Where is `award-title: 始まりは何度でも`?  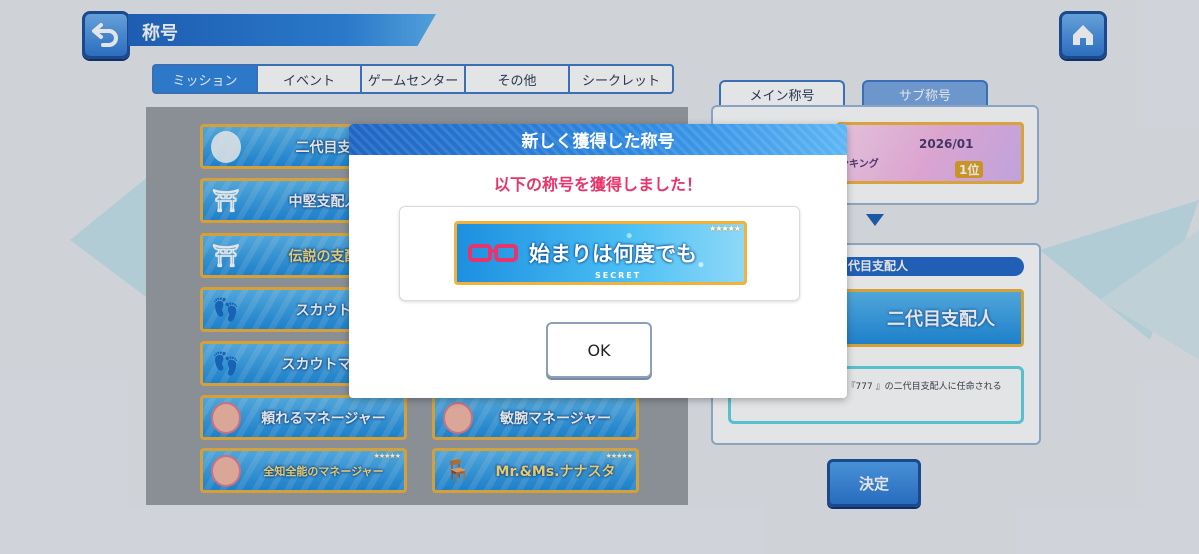 award-title: 始まりは何度でも is located at coordinates (613, 254).